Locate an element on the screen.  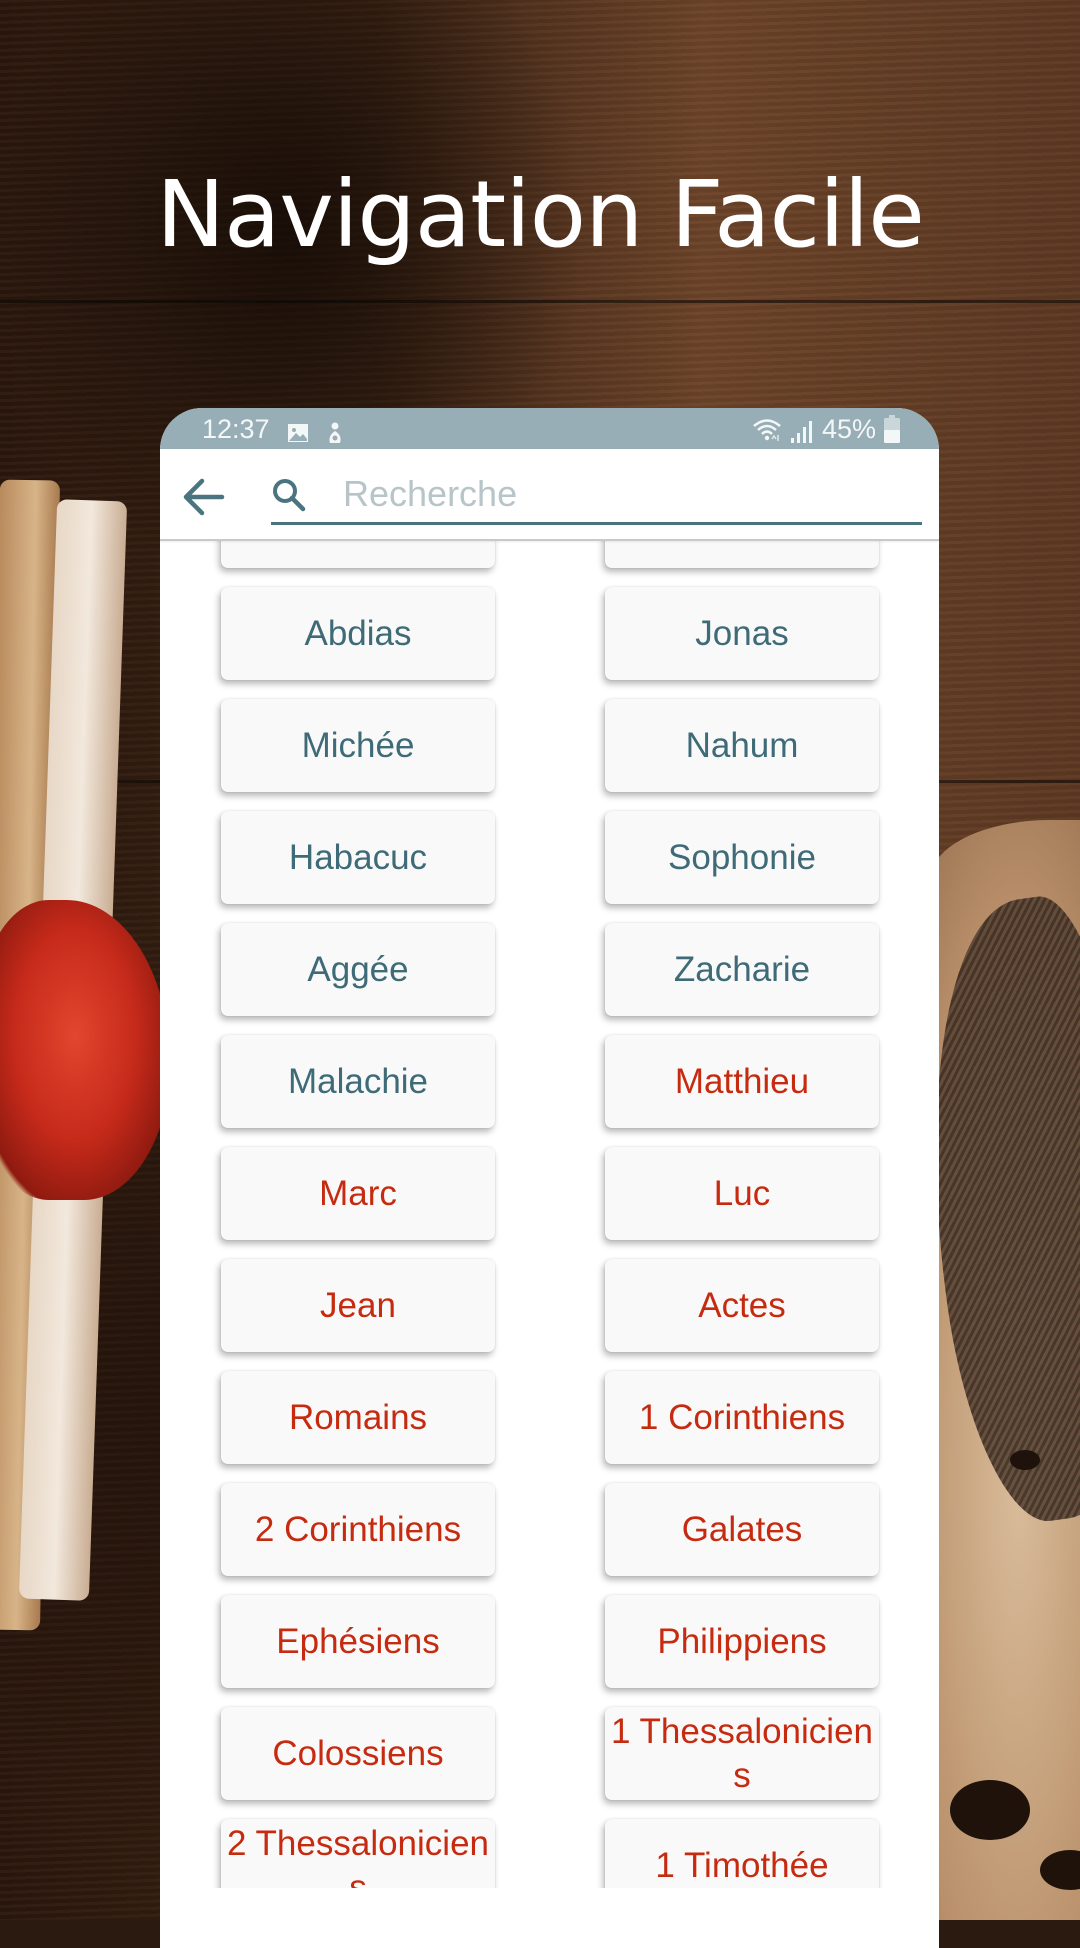
book-button: Galates is located at coordinates (742, 1529).